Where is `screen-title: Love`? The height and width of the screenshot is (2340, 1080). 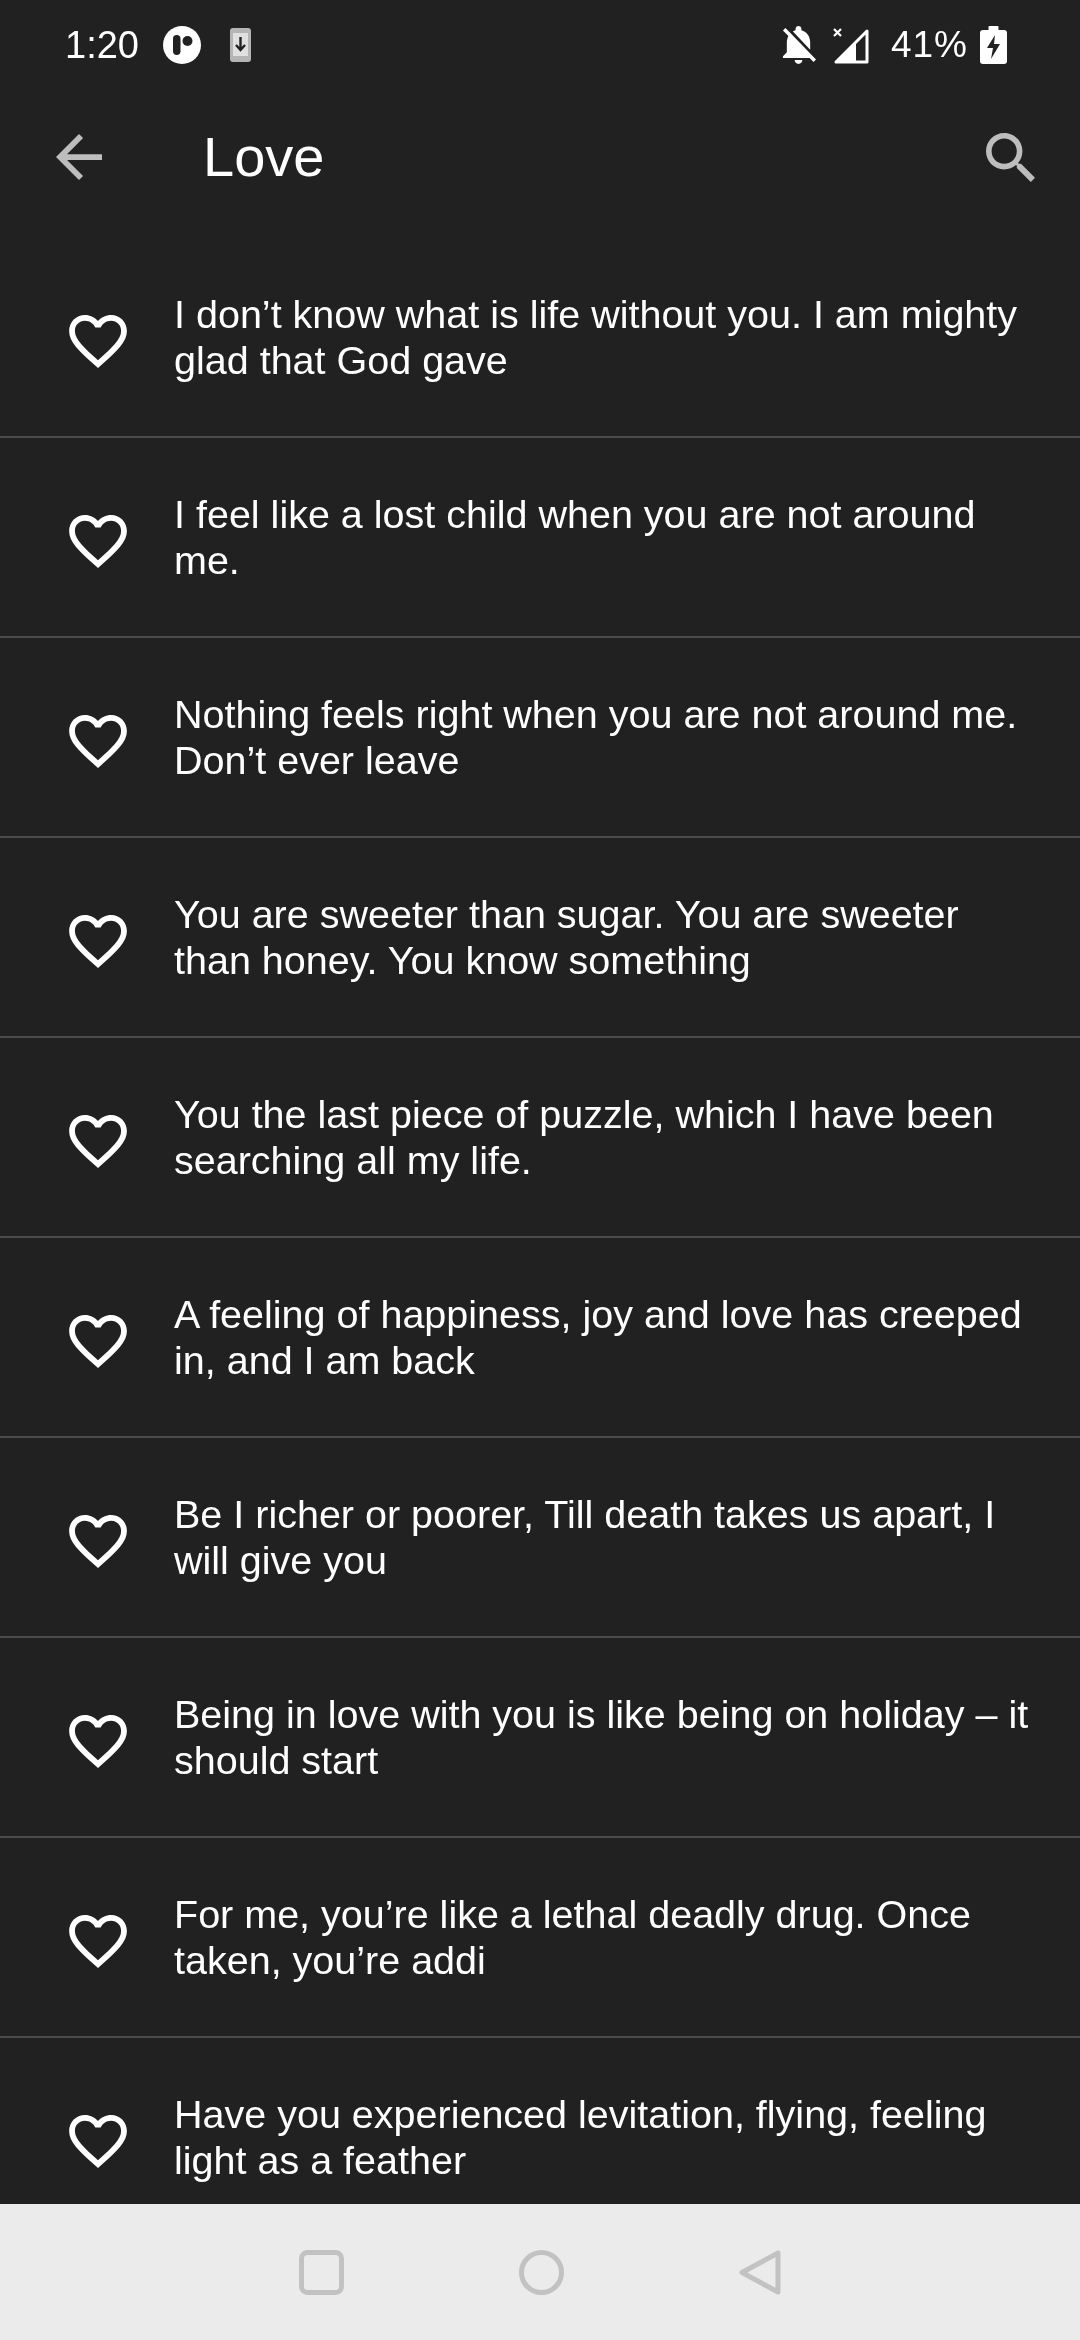
screen-title: Love is located at coordinates (264, 157).